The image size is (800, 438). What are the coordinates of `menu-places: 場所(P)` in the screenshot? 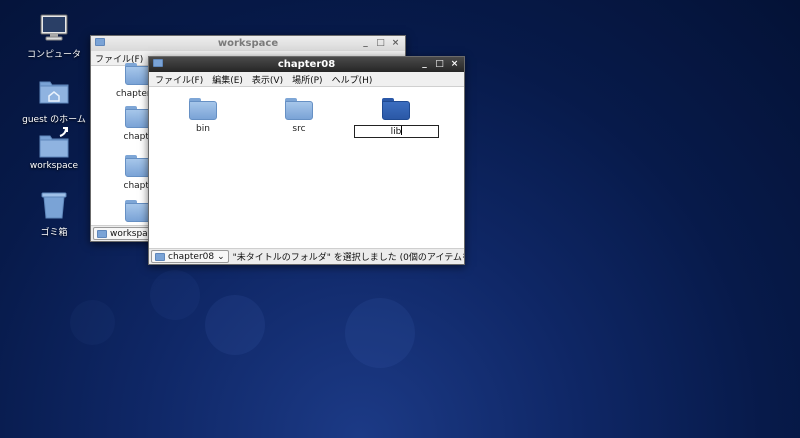 It's located at (307, 79).